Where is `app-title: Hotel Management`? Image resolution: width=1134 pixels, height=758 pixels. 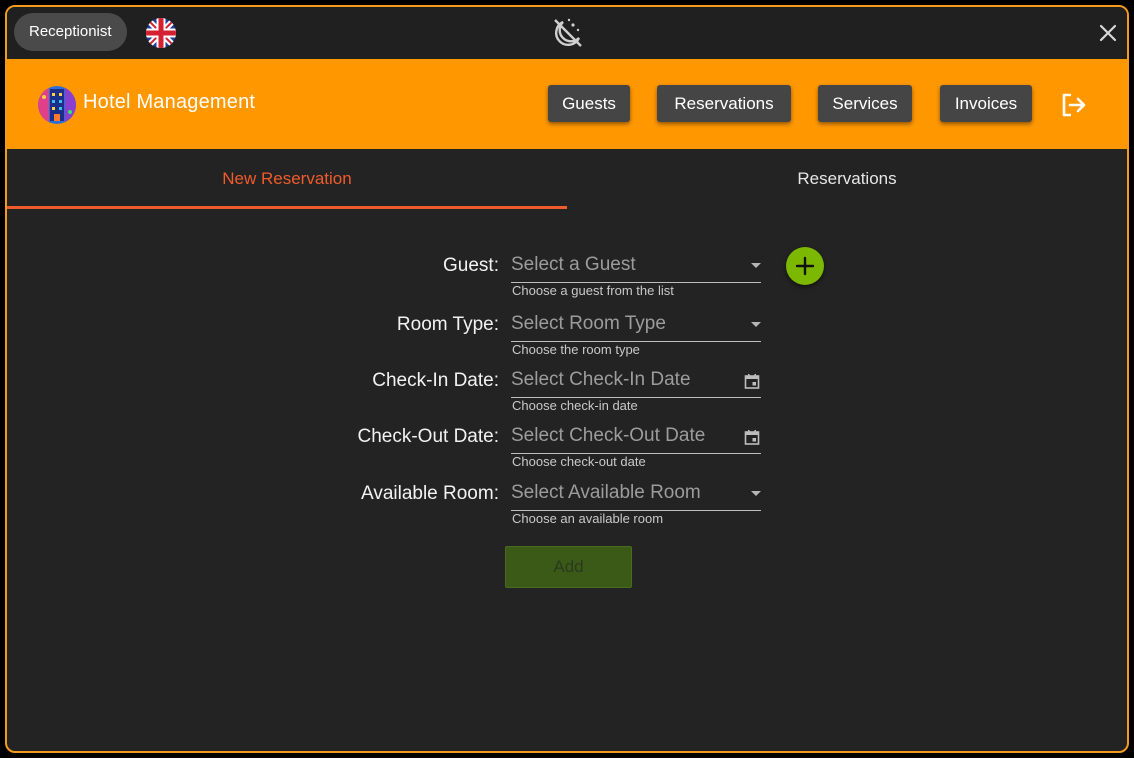 app-title: Hotel Management is located at coordinates (169, 102).